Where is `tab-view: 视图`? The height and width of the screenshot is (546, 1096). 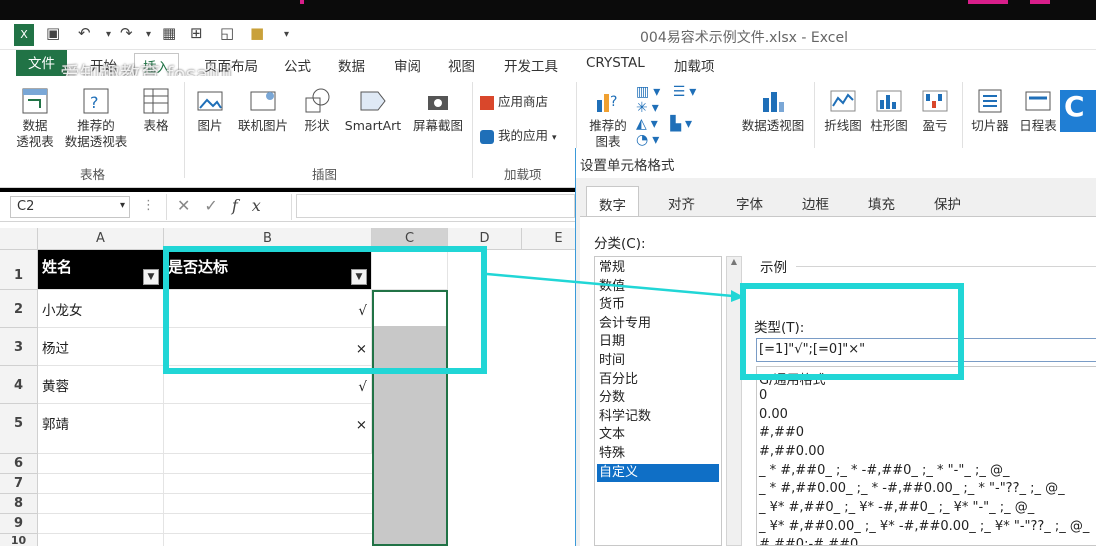
tab-view: 视图 is located at coordinates (461, 64).